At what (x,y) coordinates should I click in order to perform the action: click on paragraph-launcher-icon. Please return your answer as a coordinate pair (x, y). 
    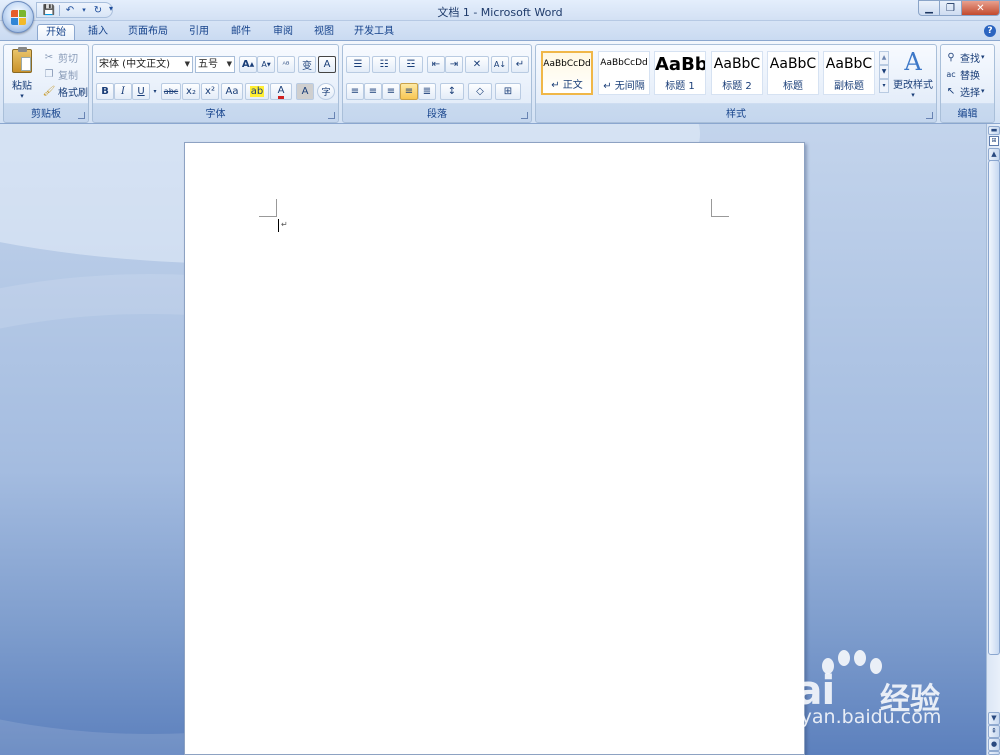
    Looking at the image, I should click on (524, 115).